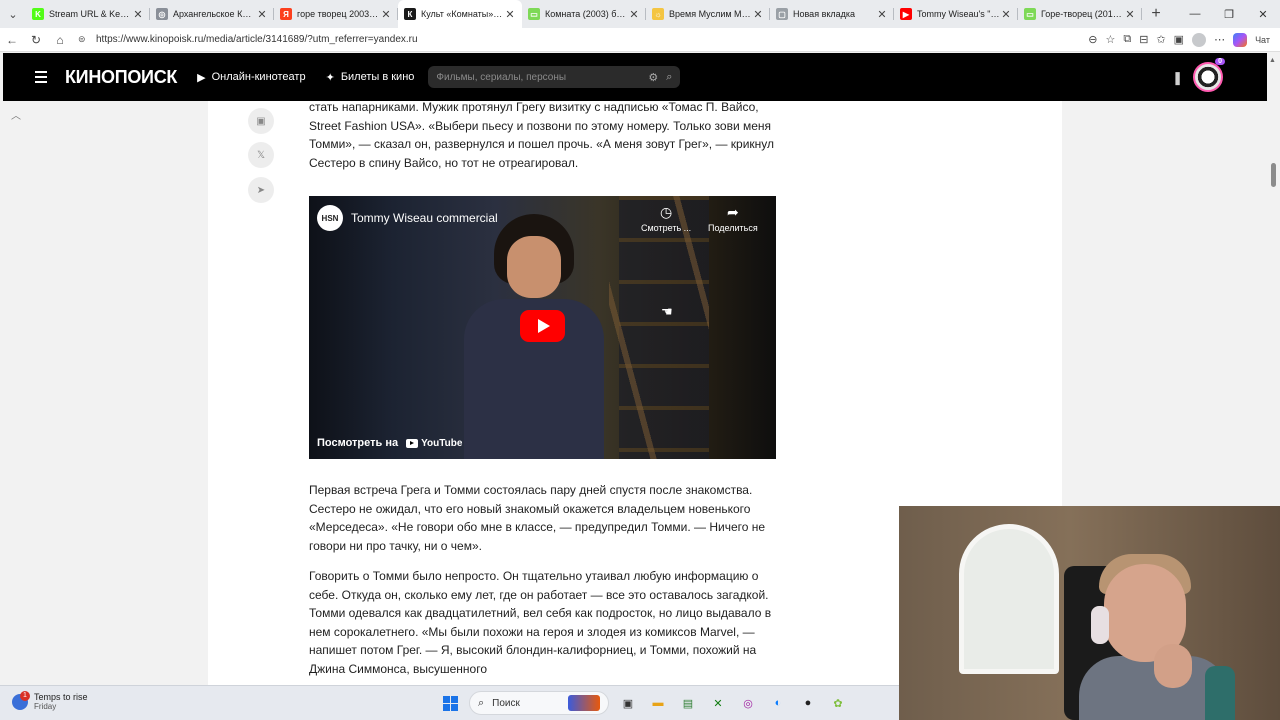  I want to click on scroll-thumb, so click(1273, 175).